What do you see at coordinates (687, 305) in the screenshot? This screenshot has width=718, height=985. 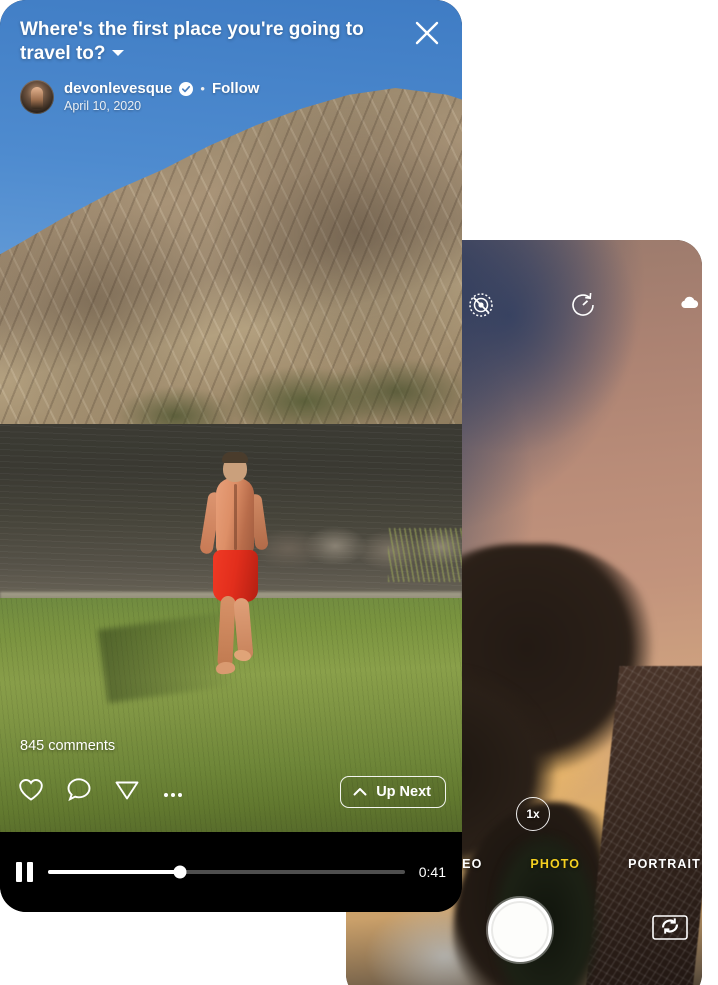 I see `filters-button` at bounding box center [687, 305].